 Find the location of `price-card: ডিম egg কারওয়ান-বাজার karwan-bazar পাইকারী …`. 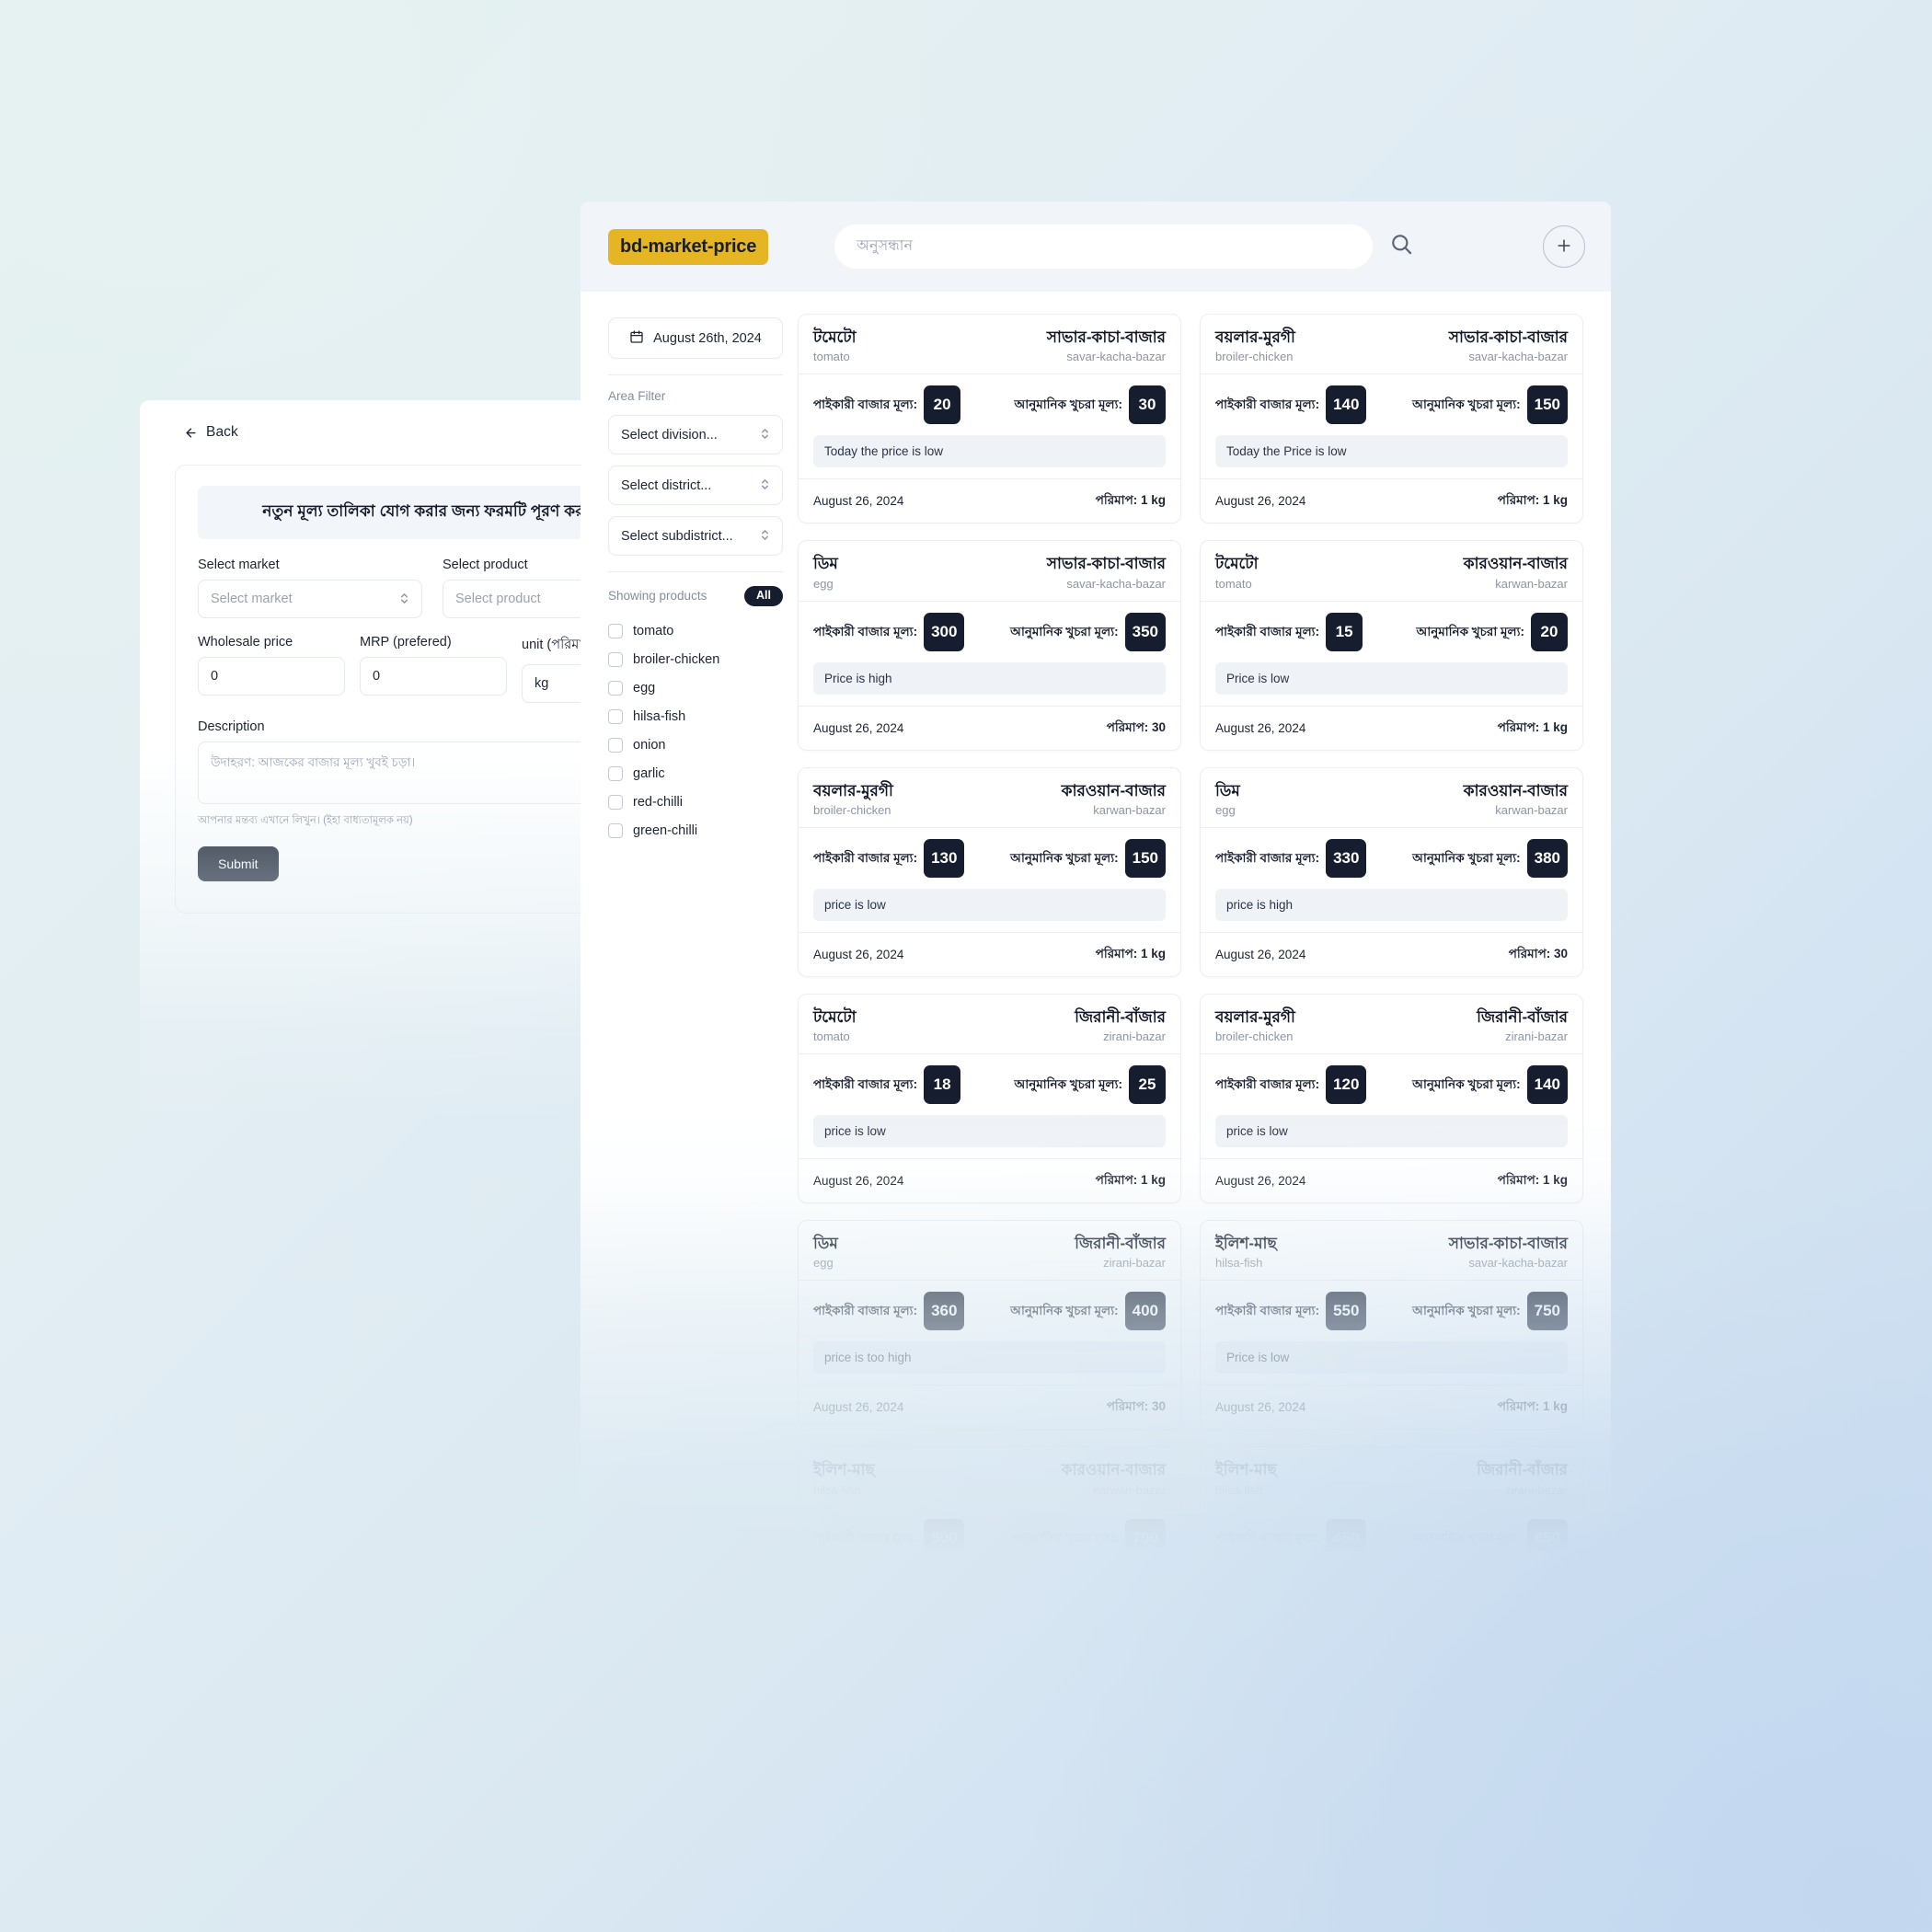

price-card: ডিম egg কারওয়ান-বাজার karwan-bazar পাইকারী … is located at coordinates (1391, 871).